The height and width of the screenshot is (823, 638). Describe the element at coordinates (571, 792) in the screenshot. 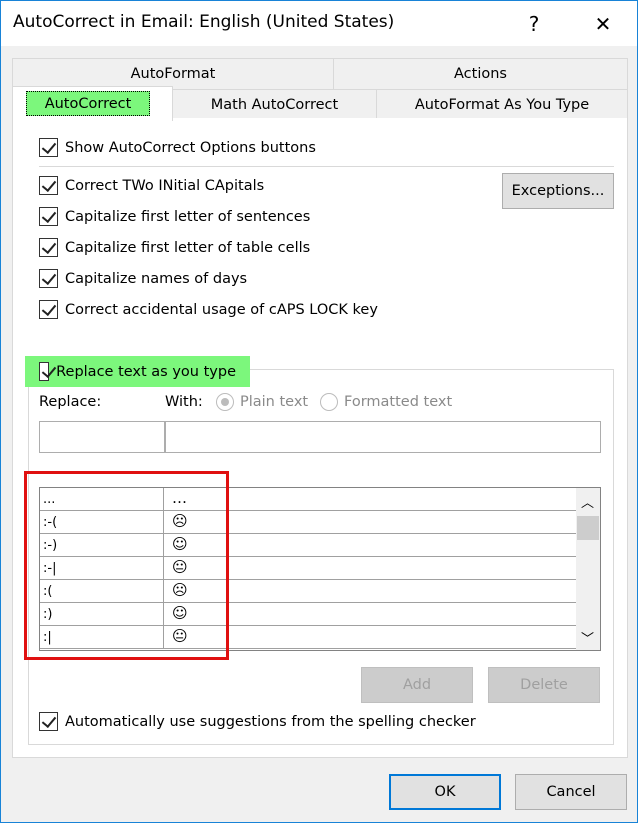

I see `cancel-button: Cancel` at that location.